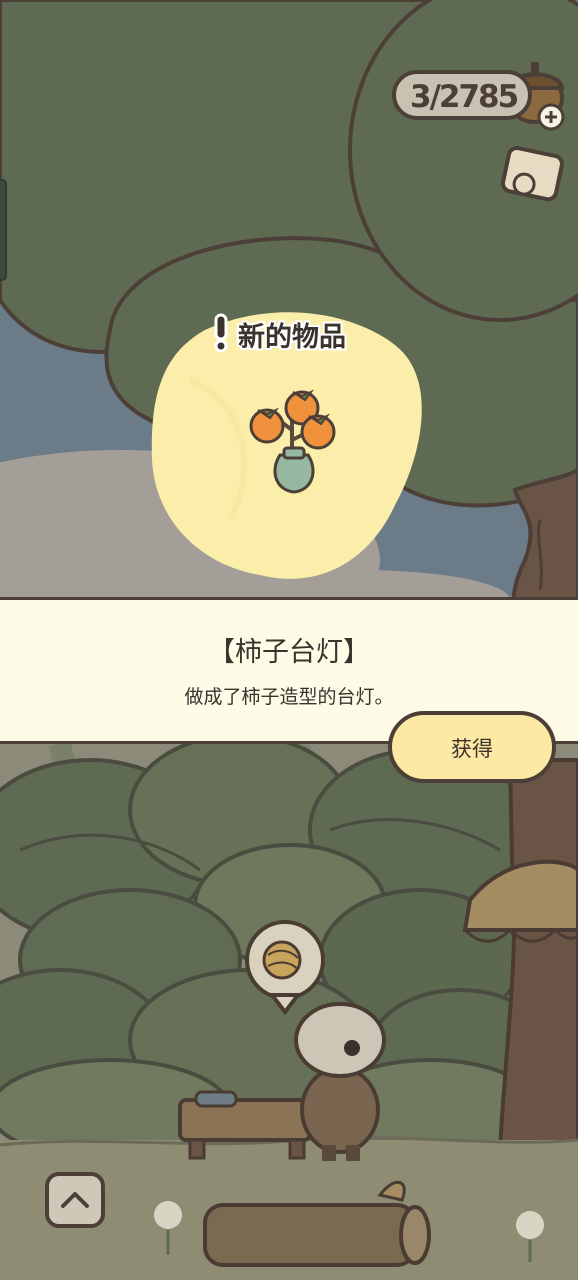 The width and height of the screenshot is (578, 1280). I want to click on item-name: 【柿子台灯】, so click(289, 652).